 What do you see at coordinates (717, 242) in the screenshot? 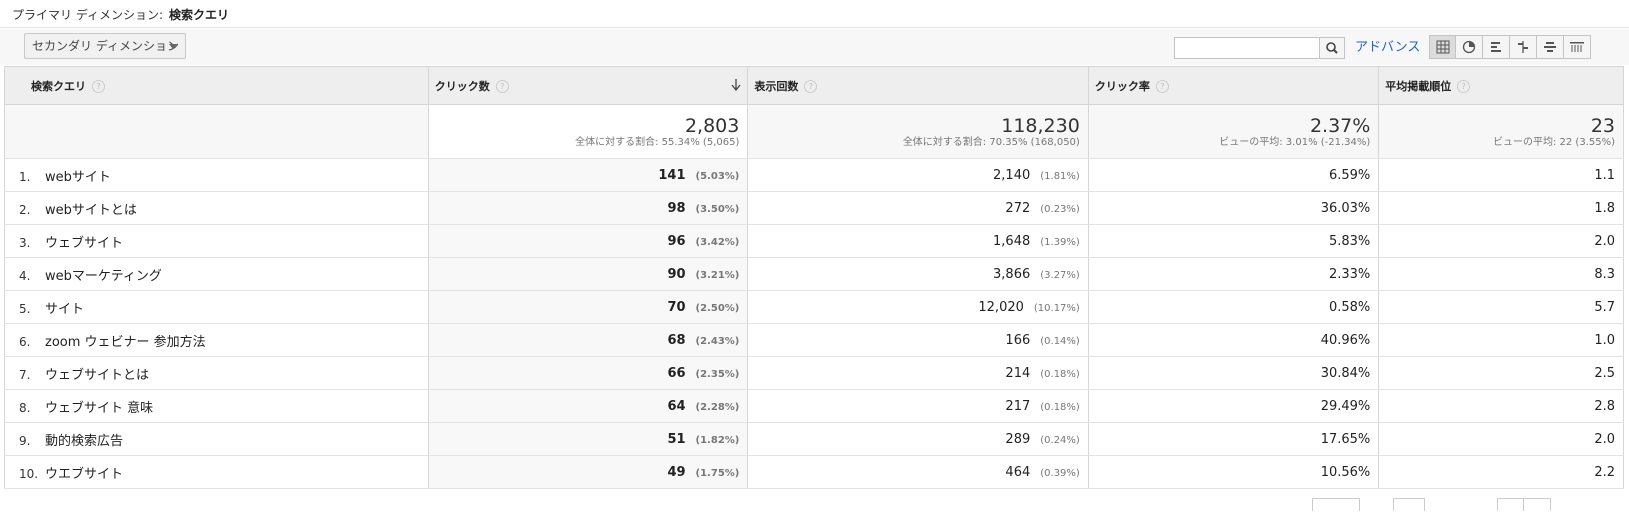
I see `clicks-percent: (3.42%)` at bounding box center [717, 242].